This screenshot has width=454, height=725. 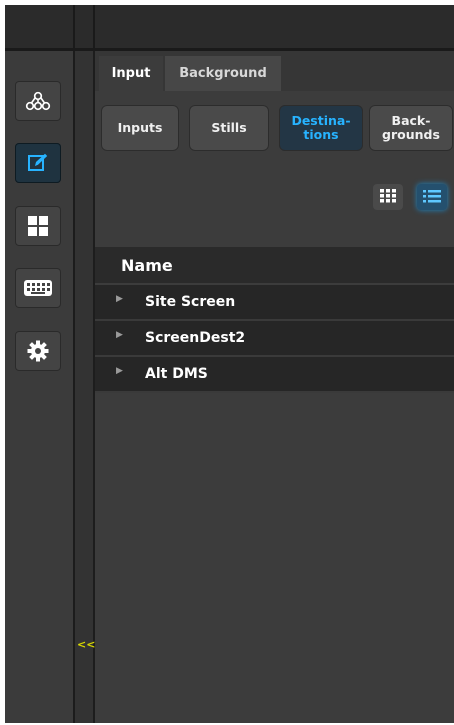 What do you see at coordinates (131, 73) in the screenshot?
I see `tab-input: Input` at bounding box center [131, 73].